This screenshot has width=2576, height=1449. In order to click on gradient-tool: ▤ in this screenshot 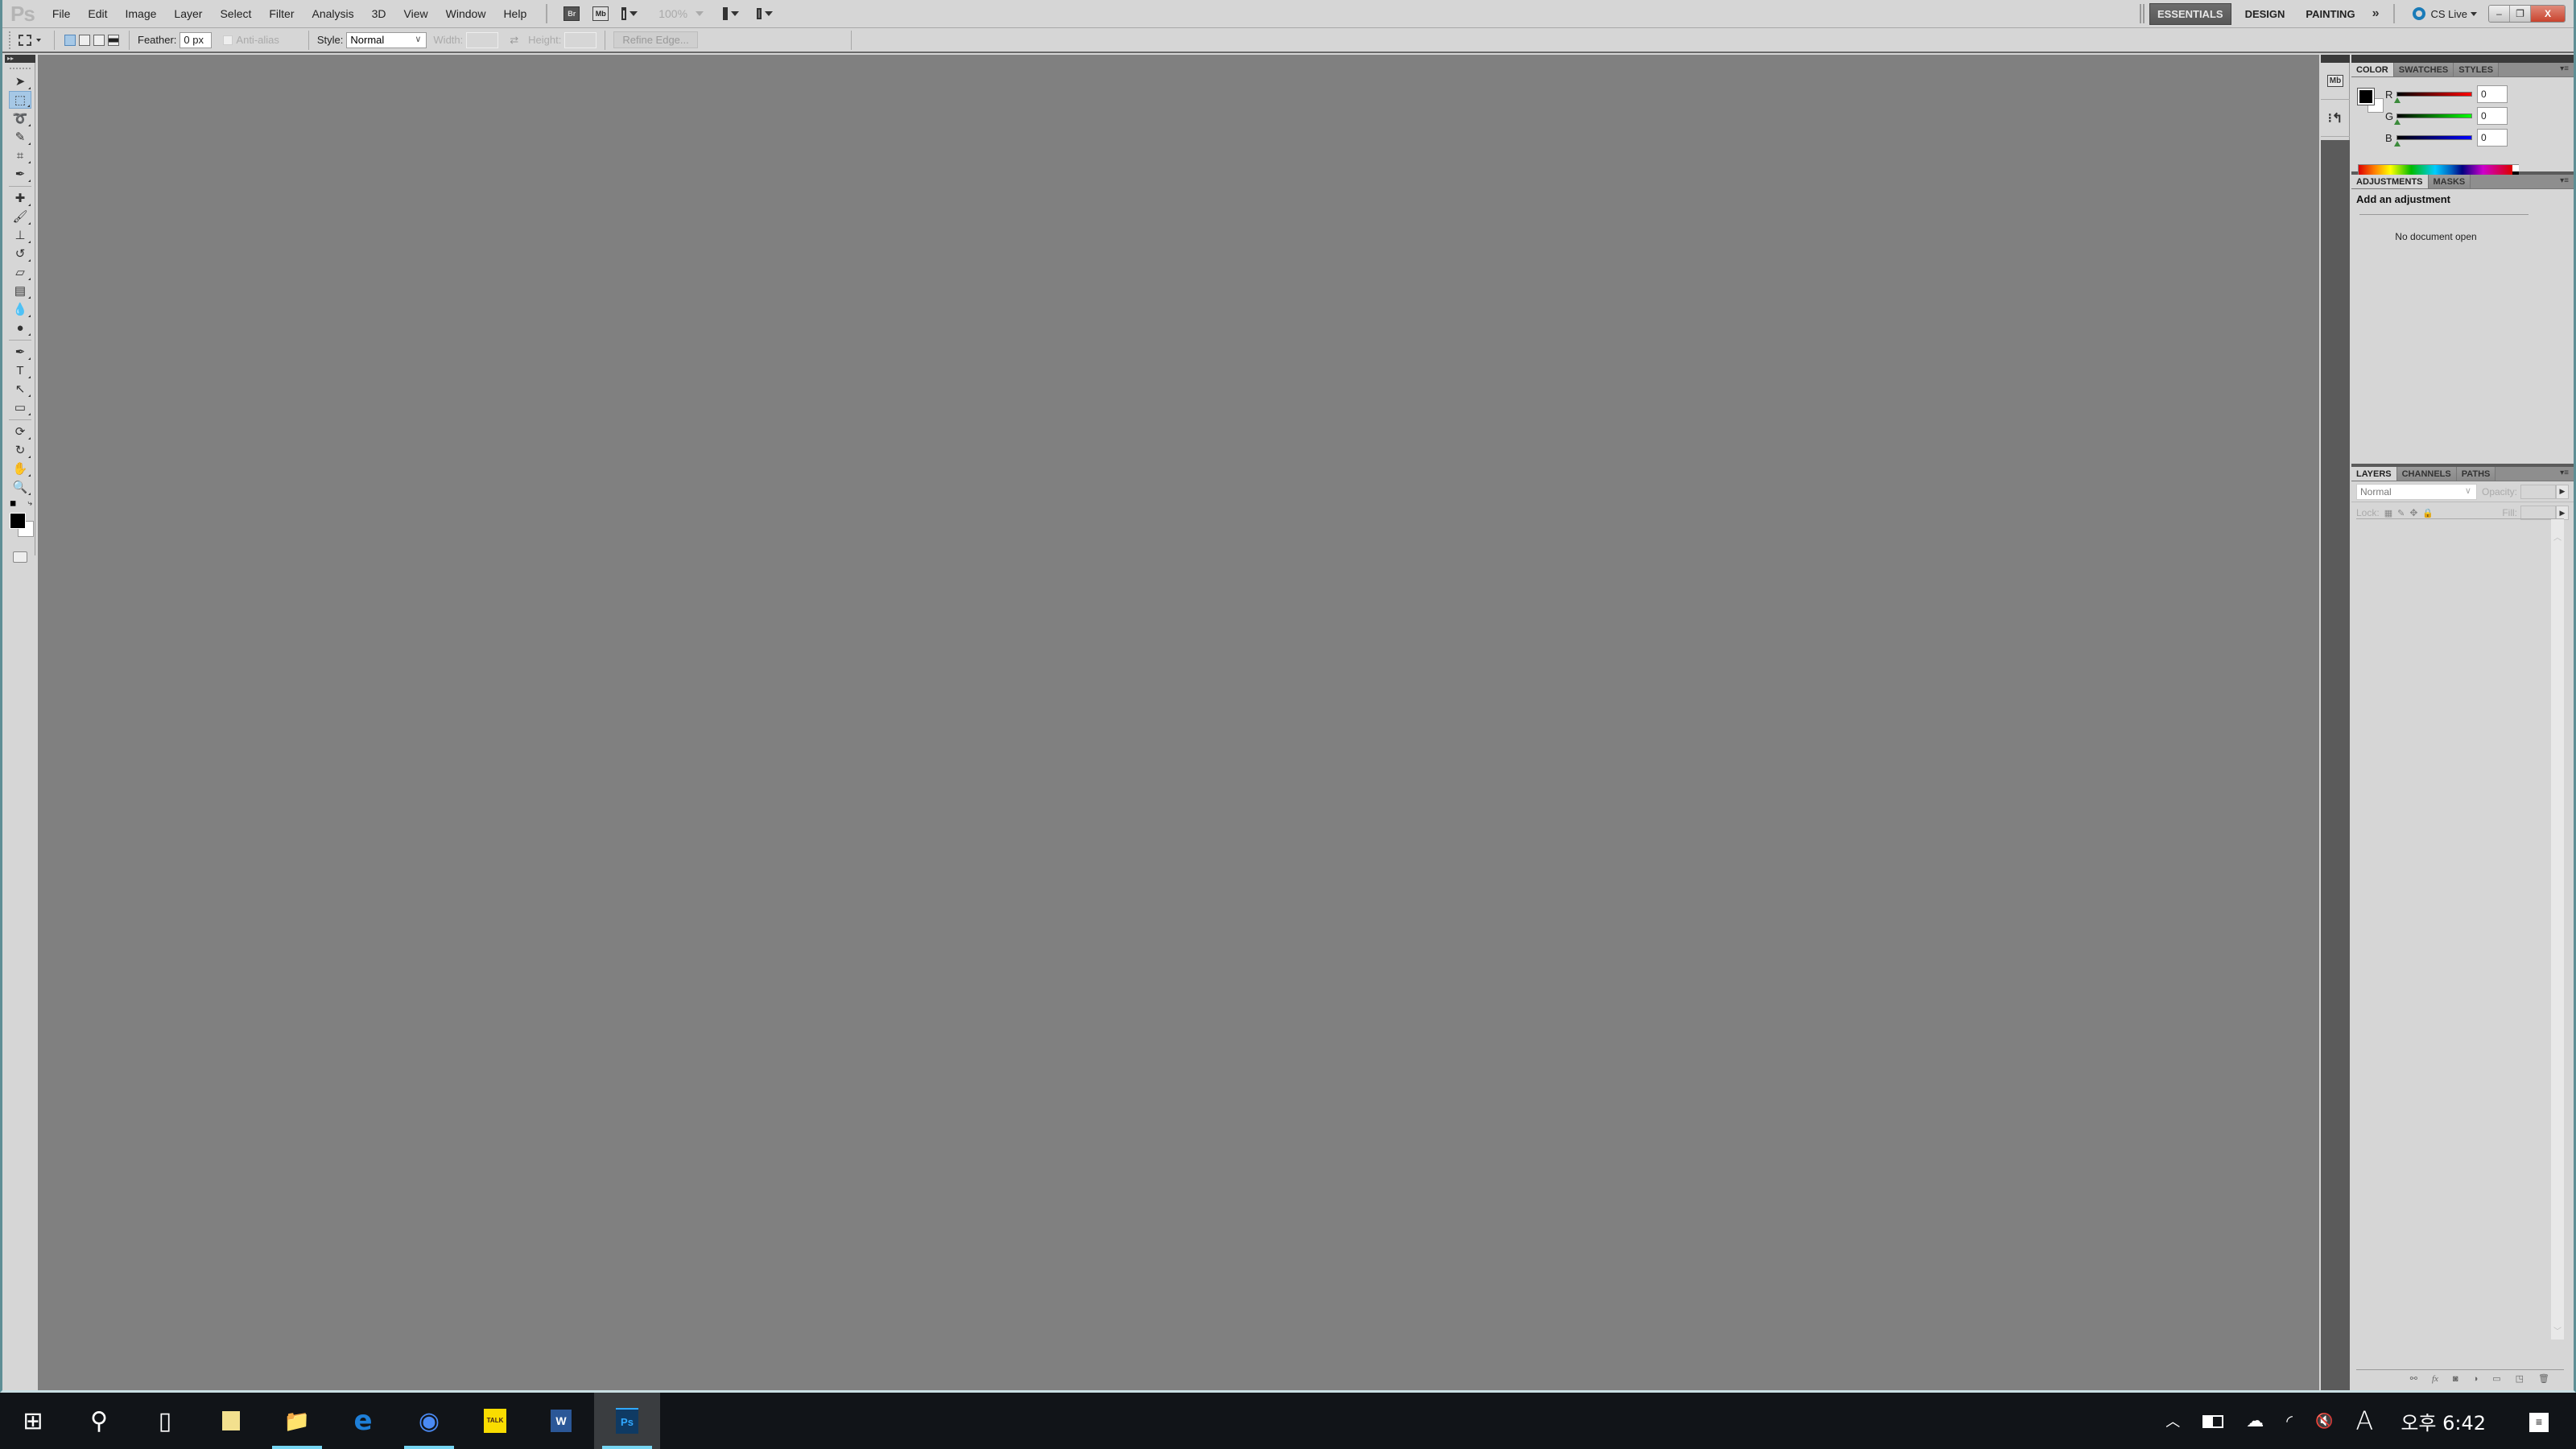, I will do `click(20, 290)`.